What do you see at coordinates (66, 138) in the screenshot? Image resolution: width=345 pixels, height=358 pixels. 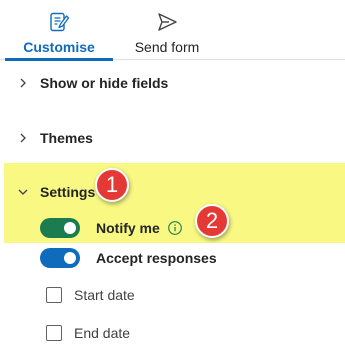 I see `section-themes-label: Themes` at bounding box center [66, 138].